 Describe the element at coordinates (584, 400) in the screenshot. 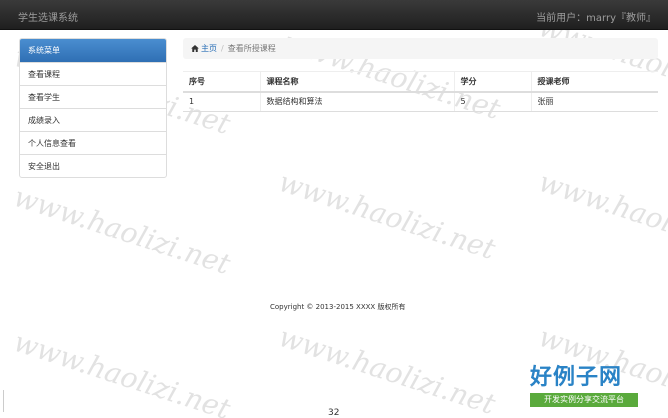

I see `logo-subtitle: 开发实例分享交流平台` at that location.